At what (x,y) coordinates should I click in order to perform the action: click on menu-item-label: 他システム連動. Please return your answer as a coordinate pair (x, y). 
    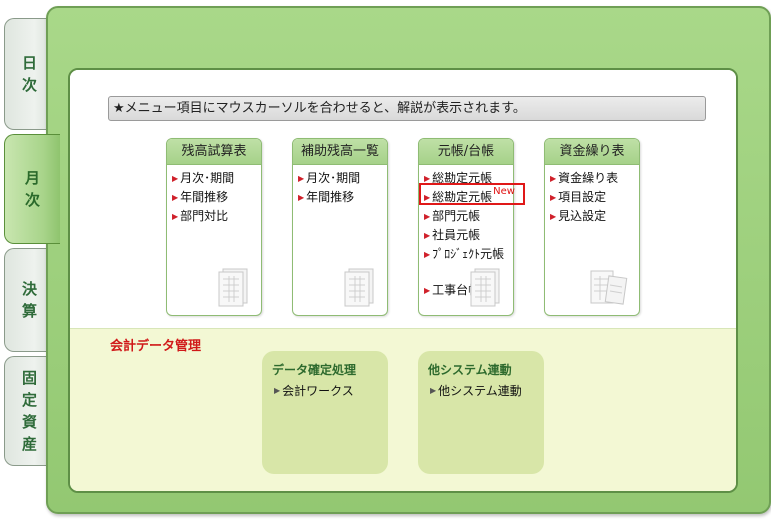
    Looking at the image, I should click on (480, 391).